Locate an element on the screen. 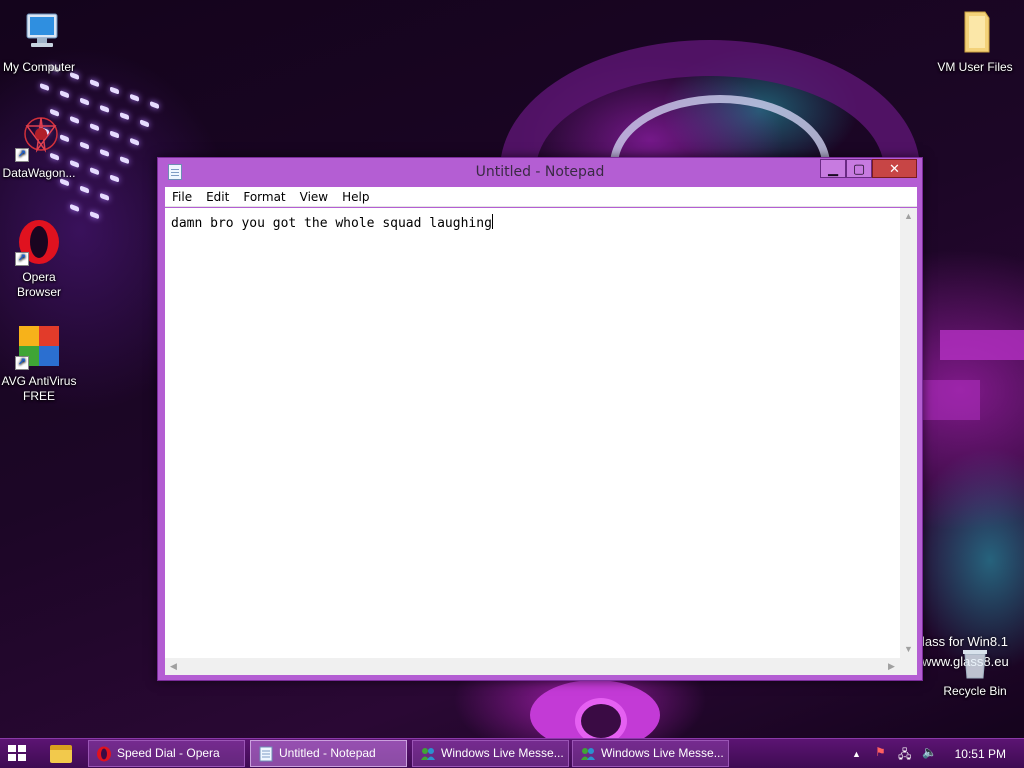 This screenshot has height=768, width=1024. maximize-icon: ▢ is located at coordinates (859, 168).